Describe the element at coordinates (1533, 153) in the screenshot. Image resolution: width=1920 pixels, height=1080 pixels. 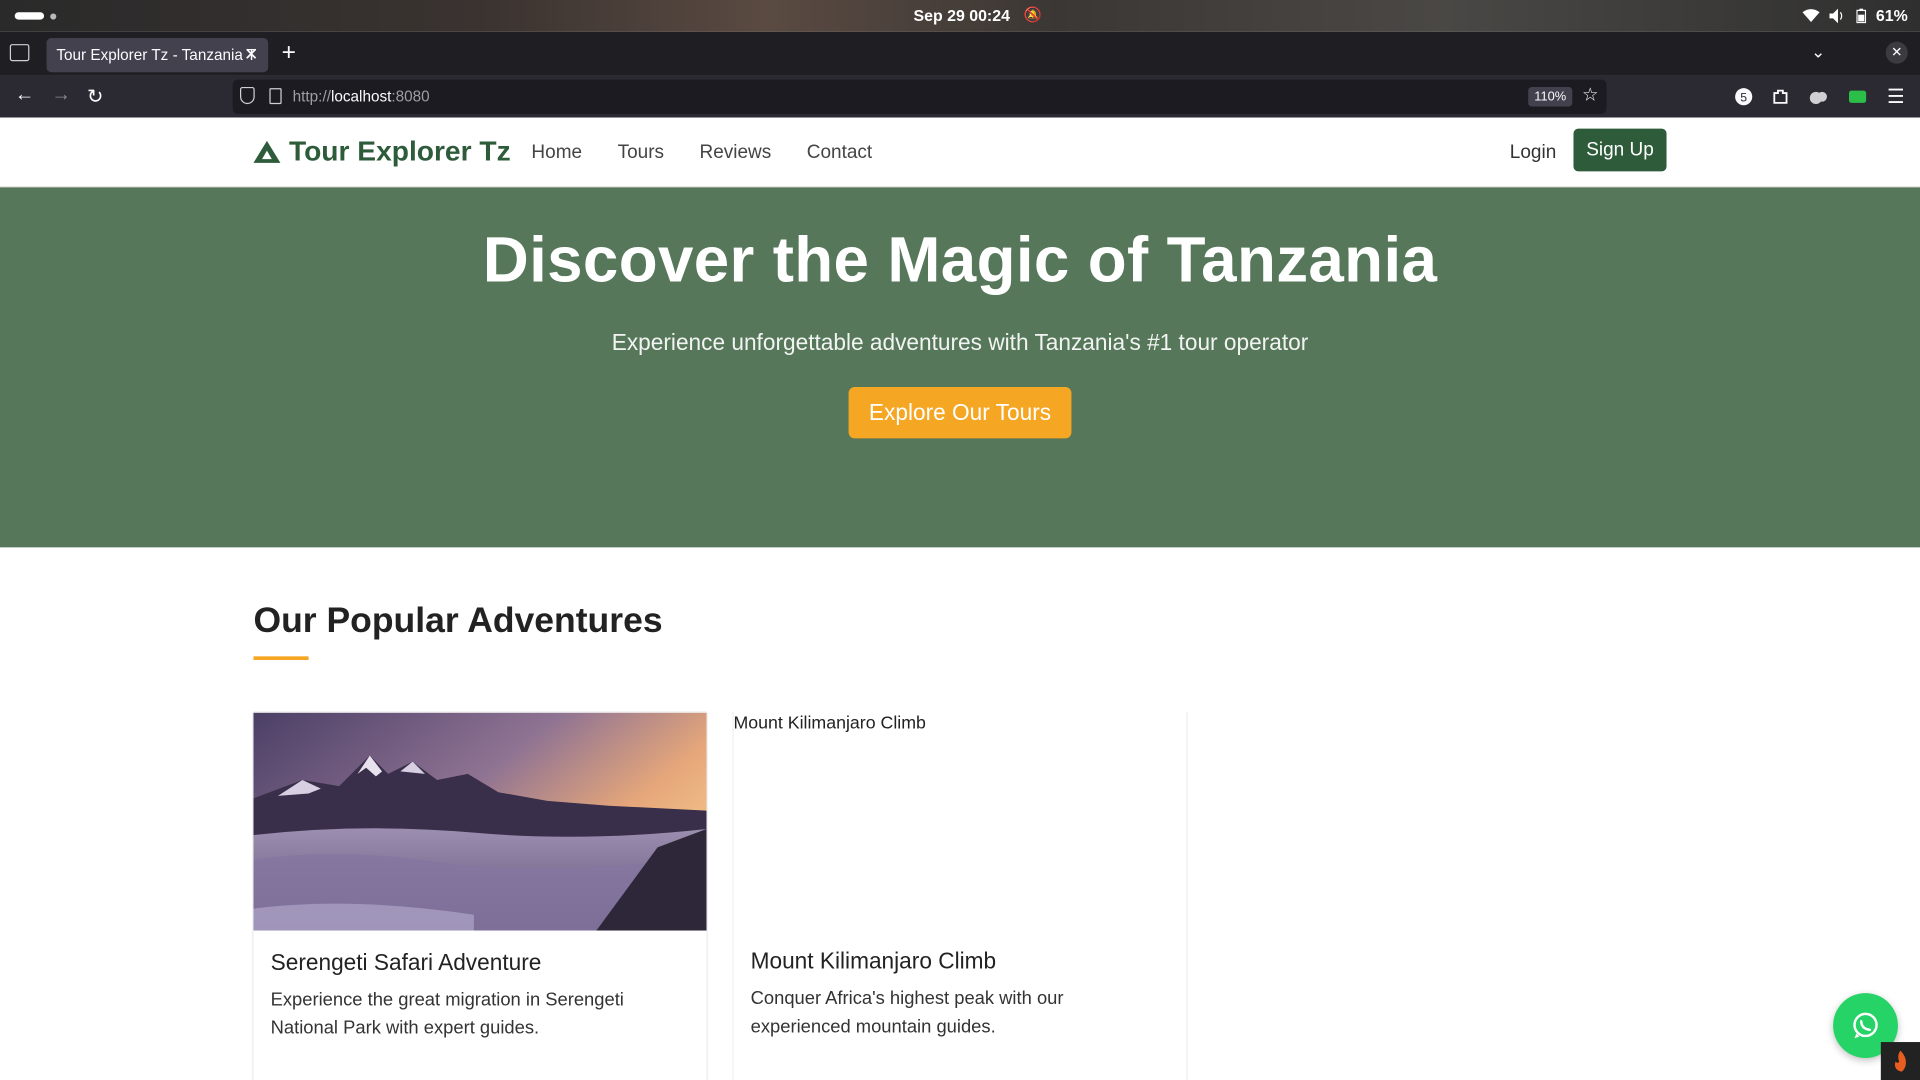
I see `login-link: Login` at that location.